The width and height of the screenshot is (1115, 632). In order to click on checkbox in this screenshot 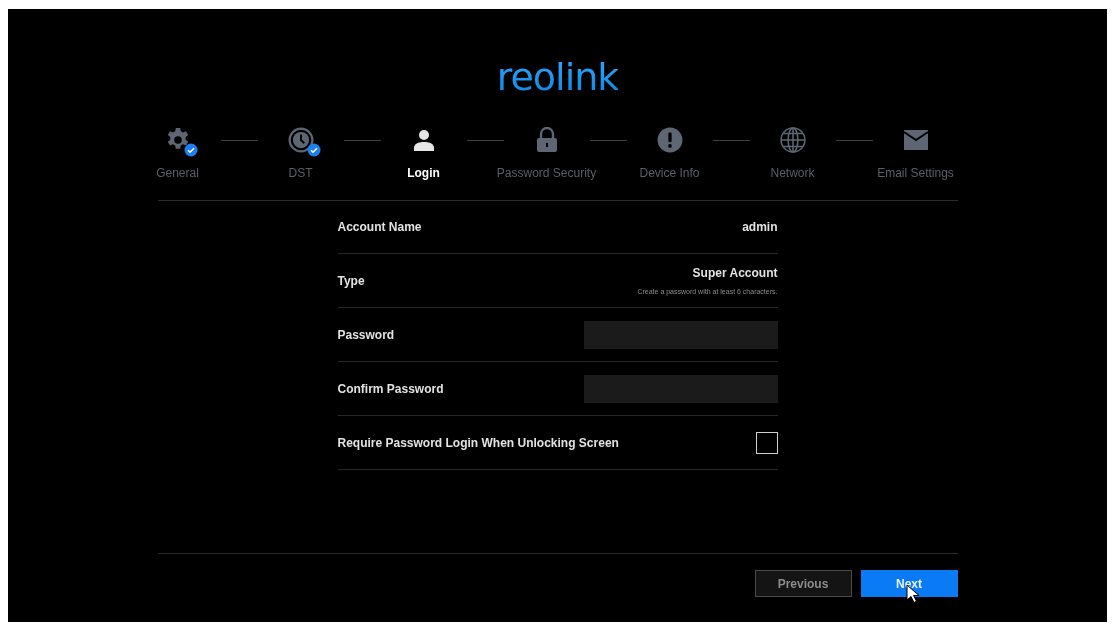, I will do `click(766, 442)`.